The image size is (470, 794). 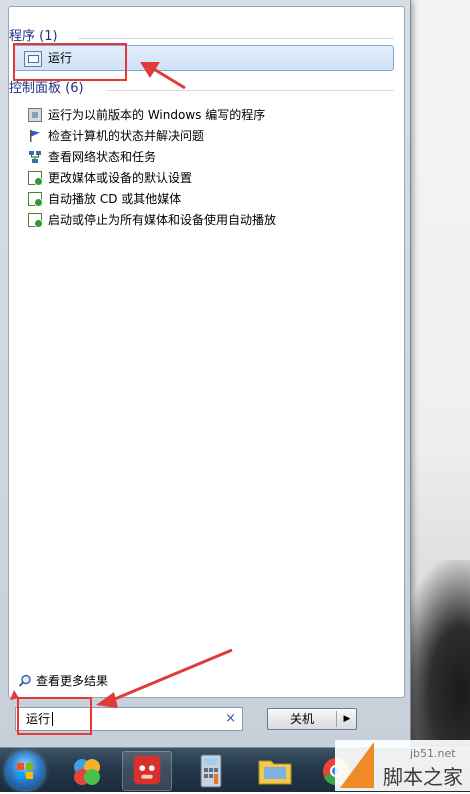 I want to click on taskbar-app-explorer, so click(x=275, y=771).